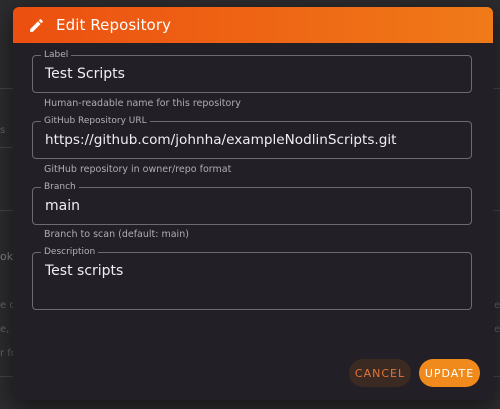 This screenshot has height=409, width=500. Describe the element at coordinates (114, 25) in the screenshot. I see `dialog-title: Edit Repository` at that location.